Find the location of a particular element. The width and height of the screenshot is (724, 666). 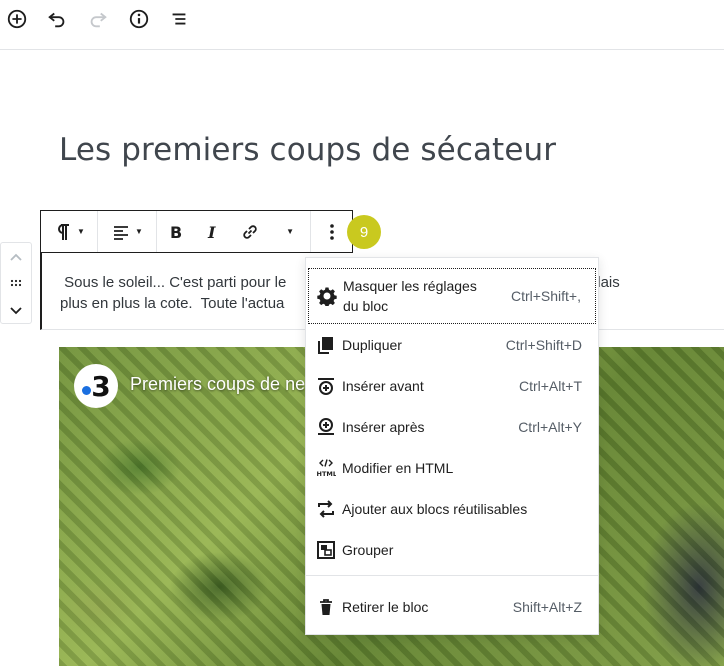

gear-icon is located at coordinates (327, 296).